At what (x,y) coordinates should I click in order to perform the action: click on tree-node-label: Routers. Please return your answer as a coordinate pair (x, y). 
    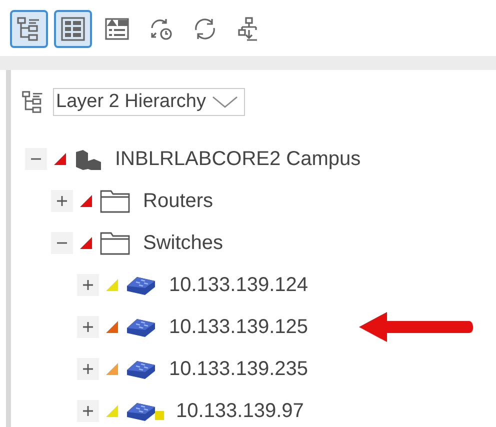
    Looking at the image, I should click on (178, 201).